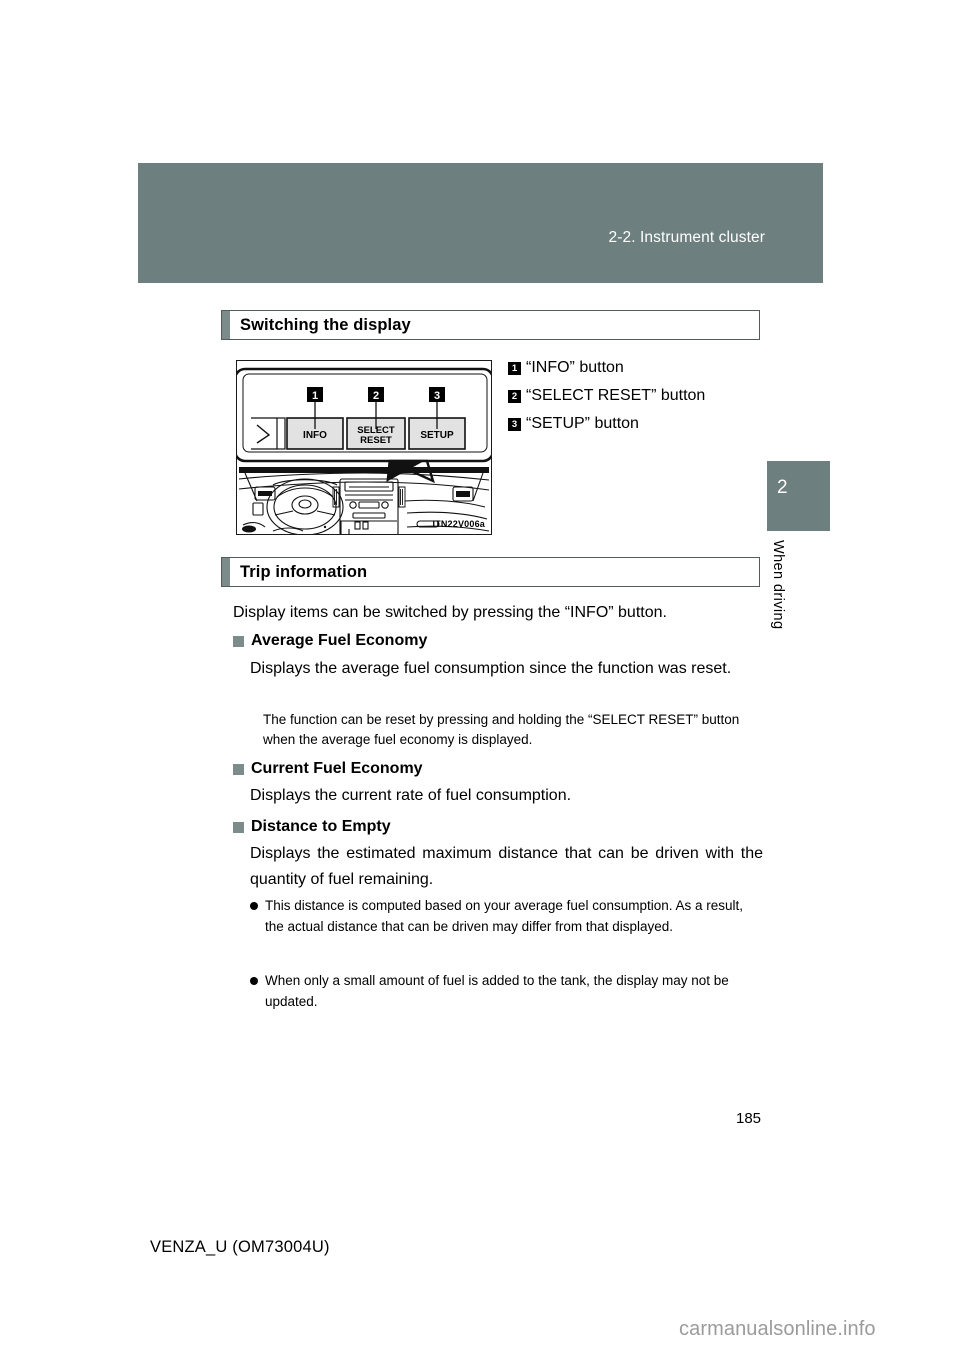 The height and width of the screenshot is (1358, 960). What do you see at coordinates (490, 325) in the screenshot?
I see `section-header-switching-the-display: Switching the display` at bounding box center [490, 325].